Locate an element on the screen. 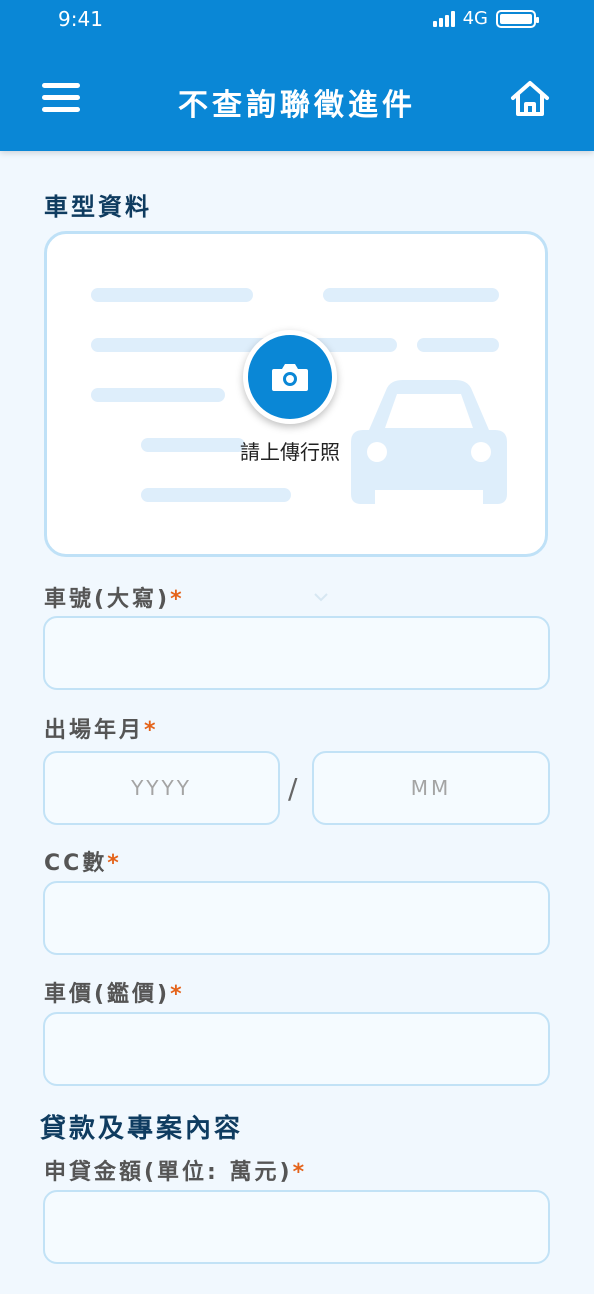 This screenshot has width=594, height=1294. price-label: 車價(鑑價)* is located at coordinates (114, 994).